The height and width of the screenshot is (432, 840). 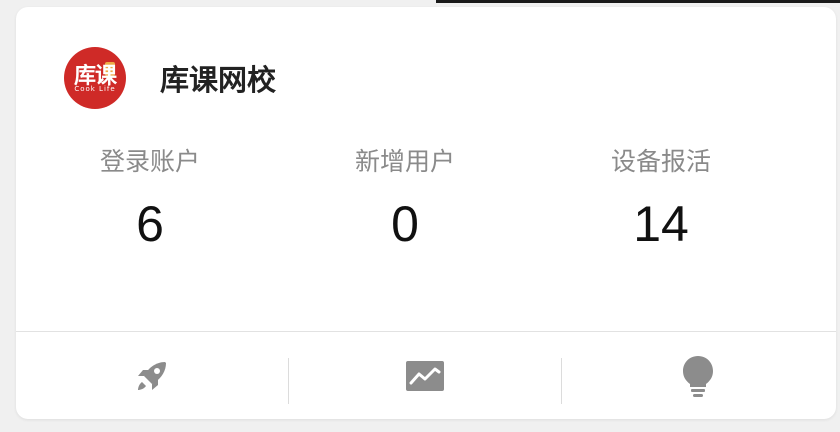 I want to click on stats-chart-action-button, so click(x=425, y=375).